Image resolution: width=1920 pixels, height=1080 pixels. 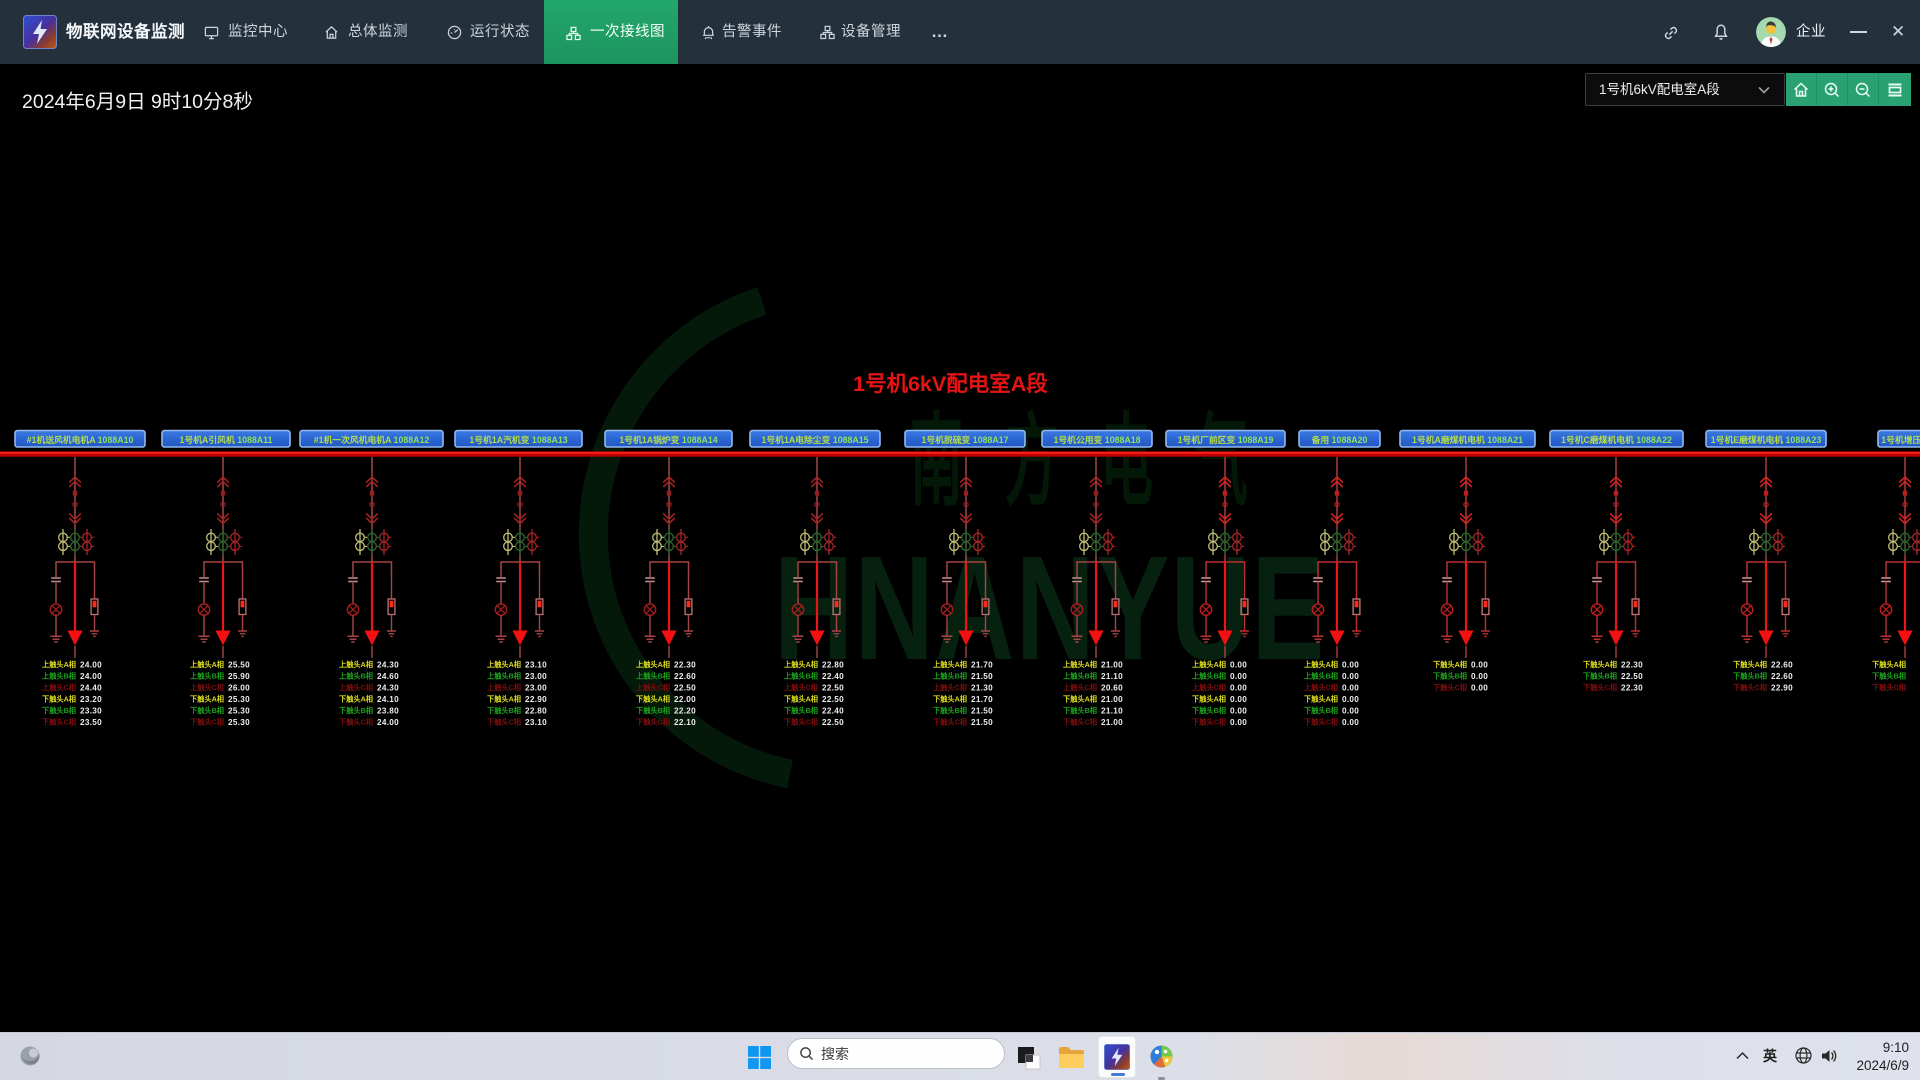 I want to click on svg-text: 1号机1A汽机变 1088A13, so click(x=518, y=439).